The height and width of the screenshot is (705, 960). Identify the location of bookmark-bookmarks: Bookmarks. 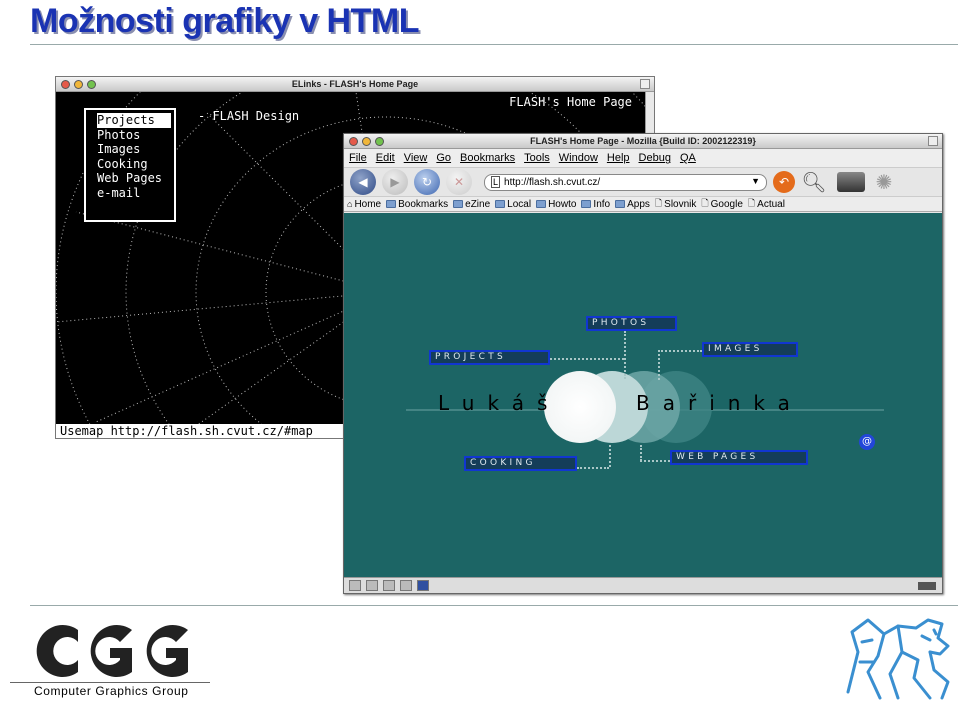
(417, 204).